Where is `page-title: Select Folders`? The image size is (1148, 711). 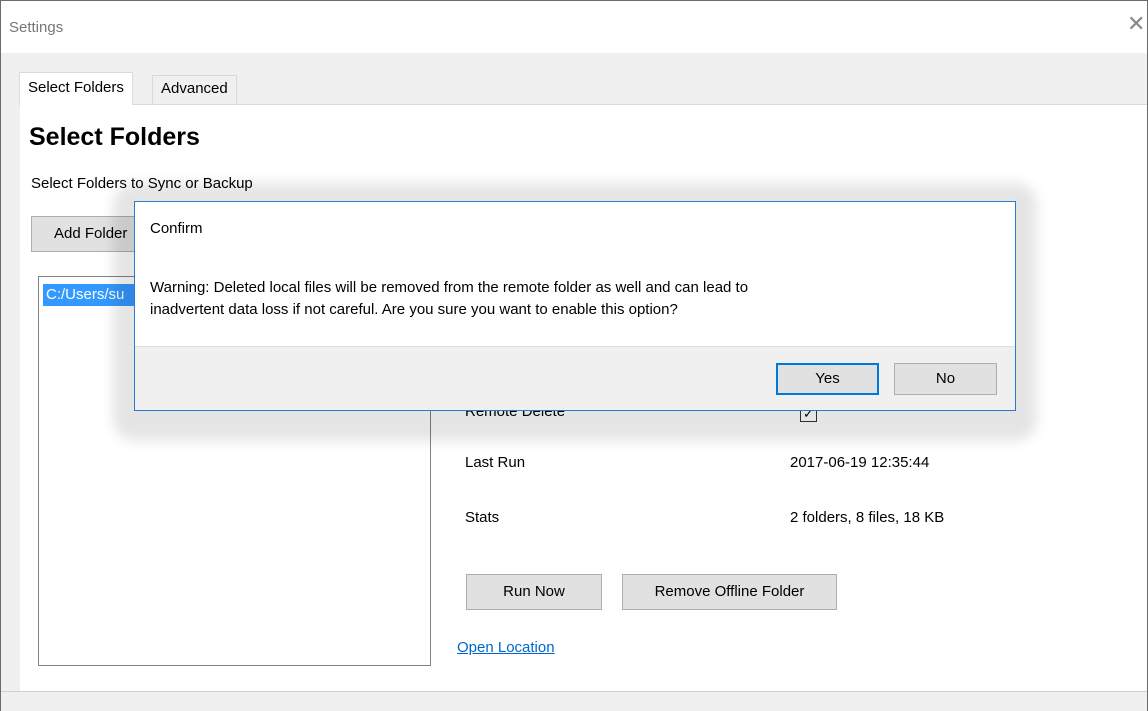 page-title: Select Folders is located at coordinates (114, 137).